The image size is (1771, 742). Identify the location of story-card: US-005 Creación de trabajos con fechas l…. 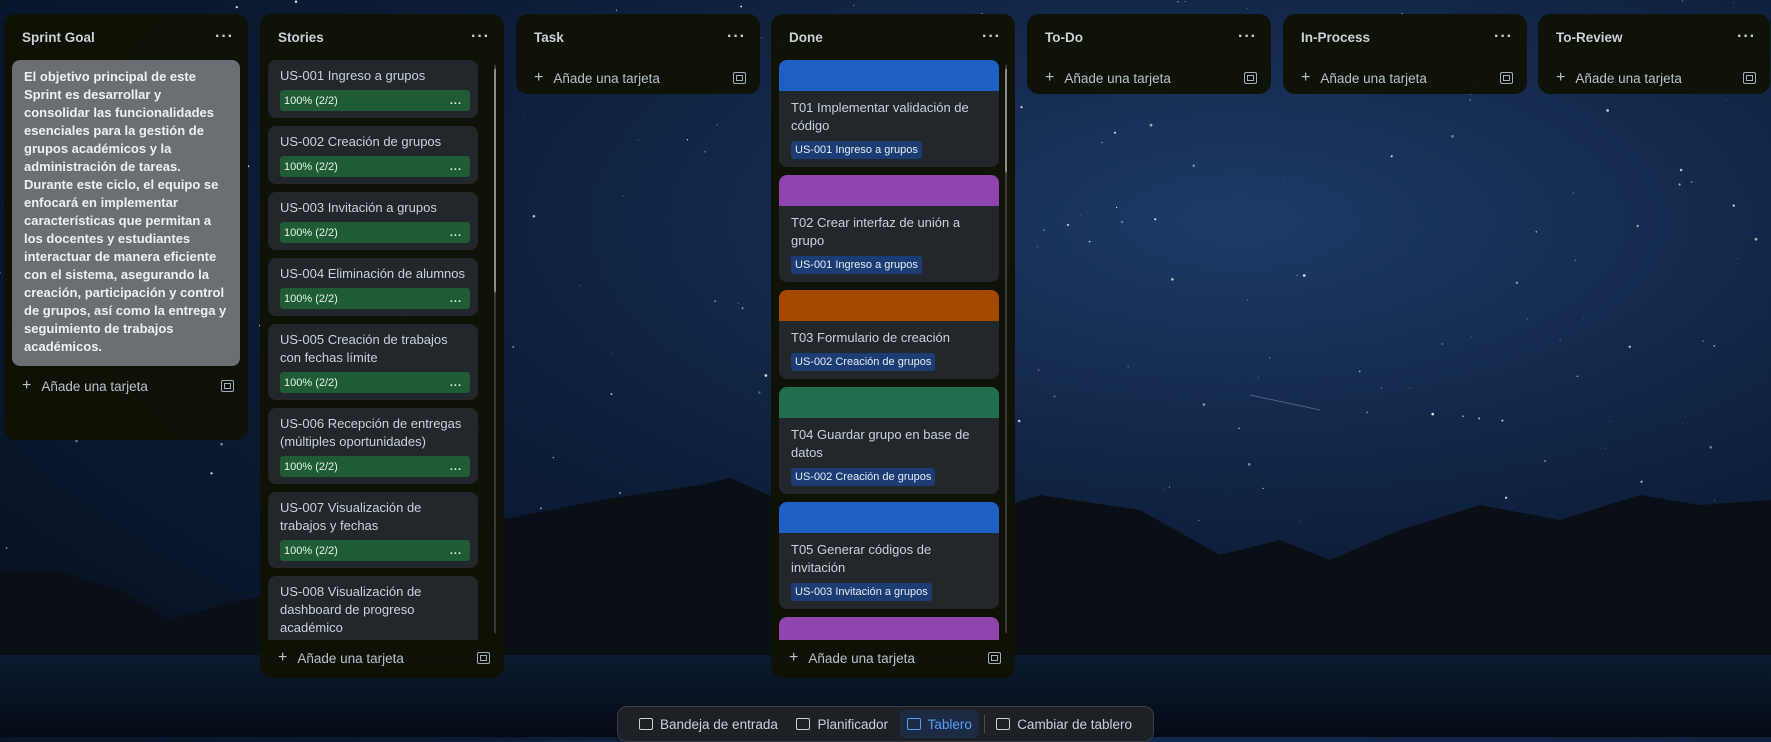
(373, 362).